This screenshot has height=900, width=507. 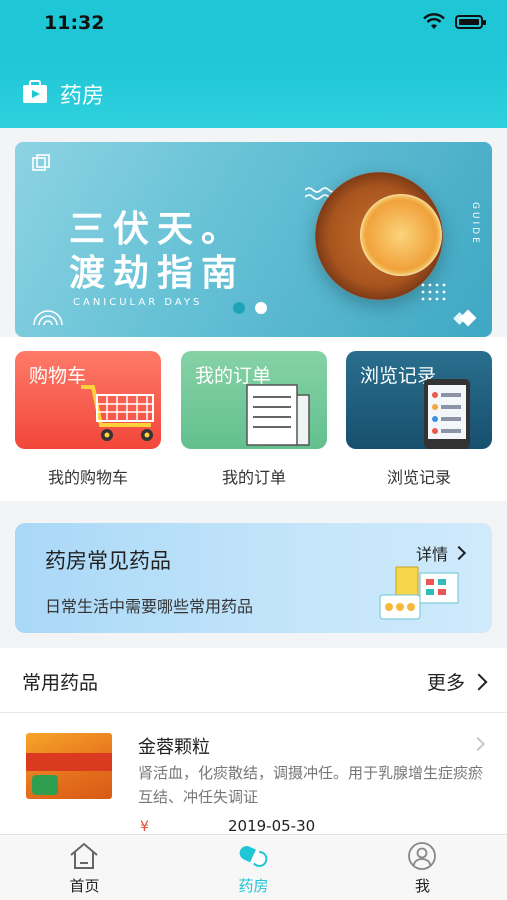 I want to click on tab-me: 我, so click(x=422, y=867).